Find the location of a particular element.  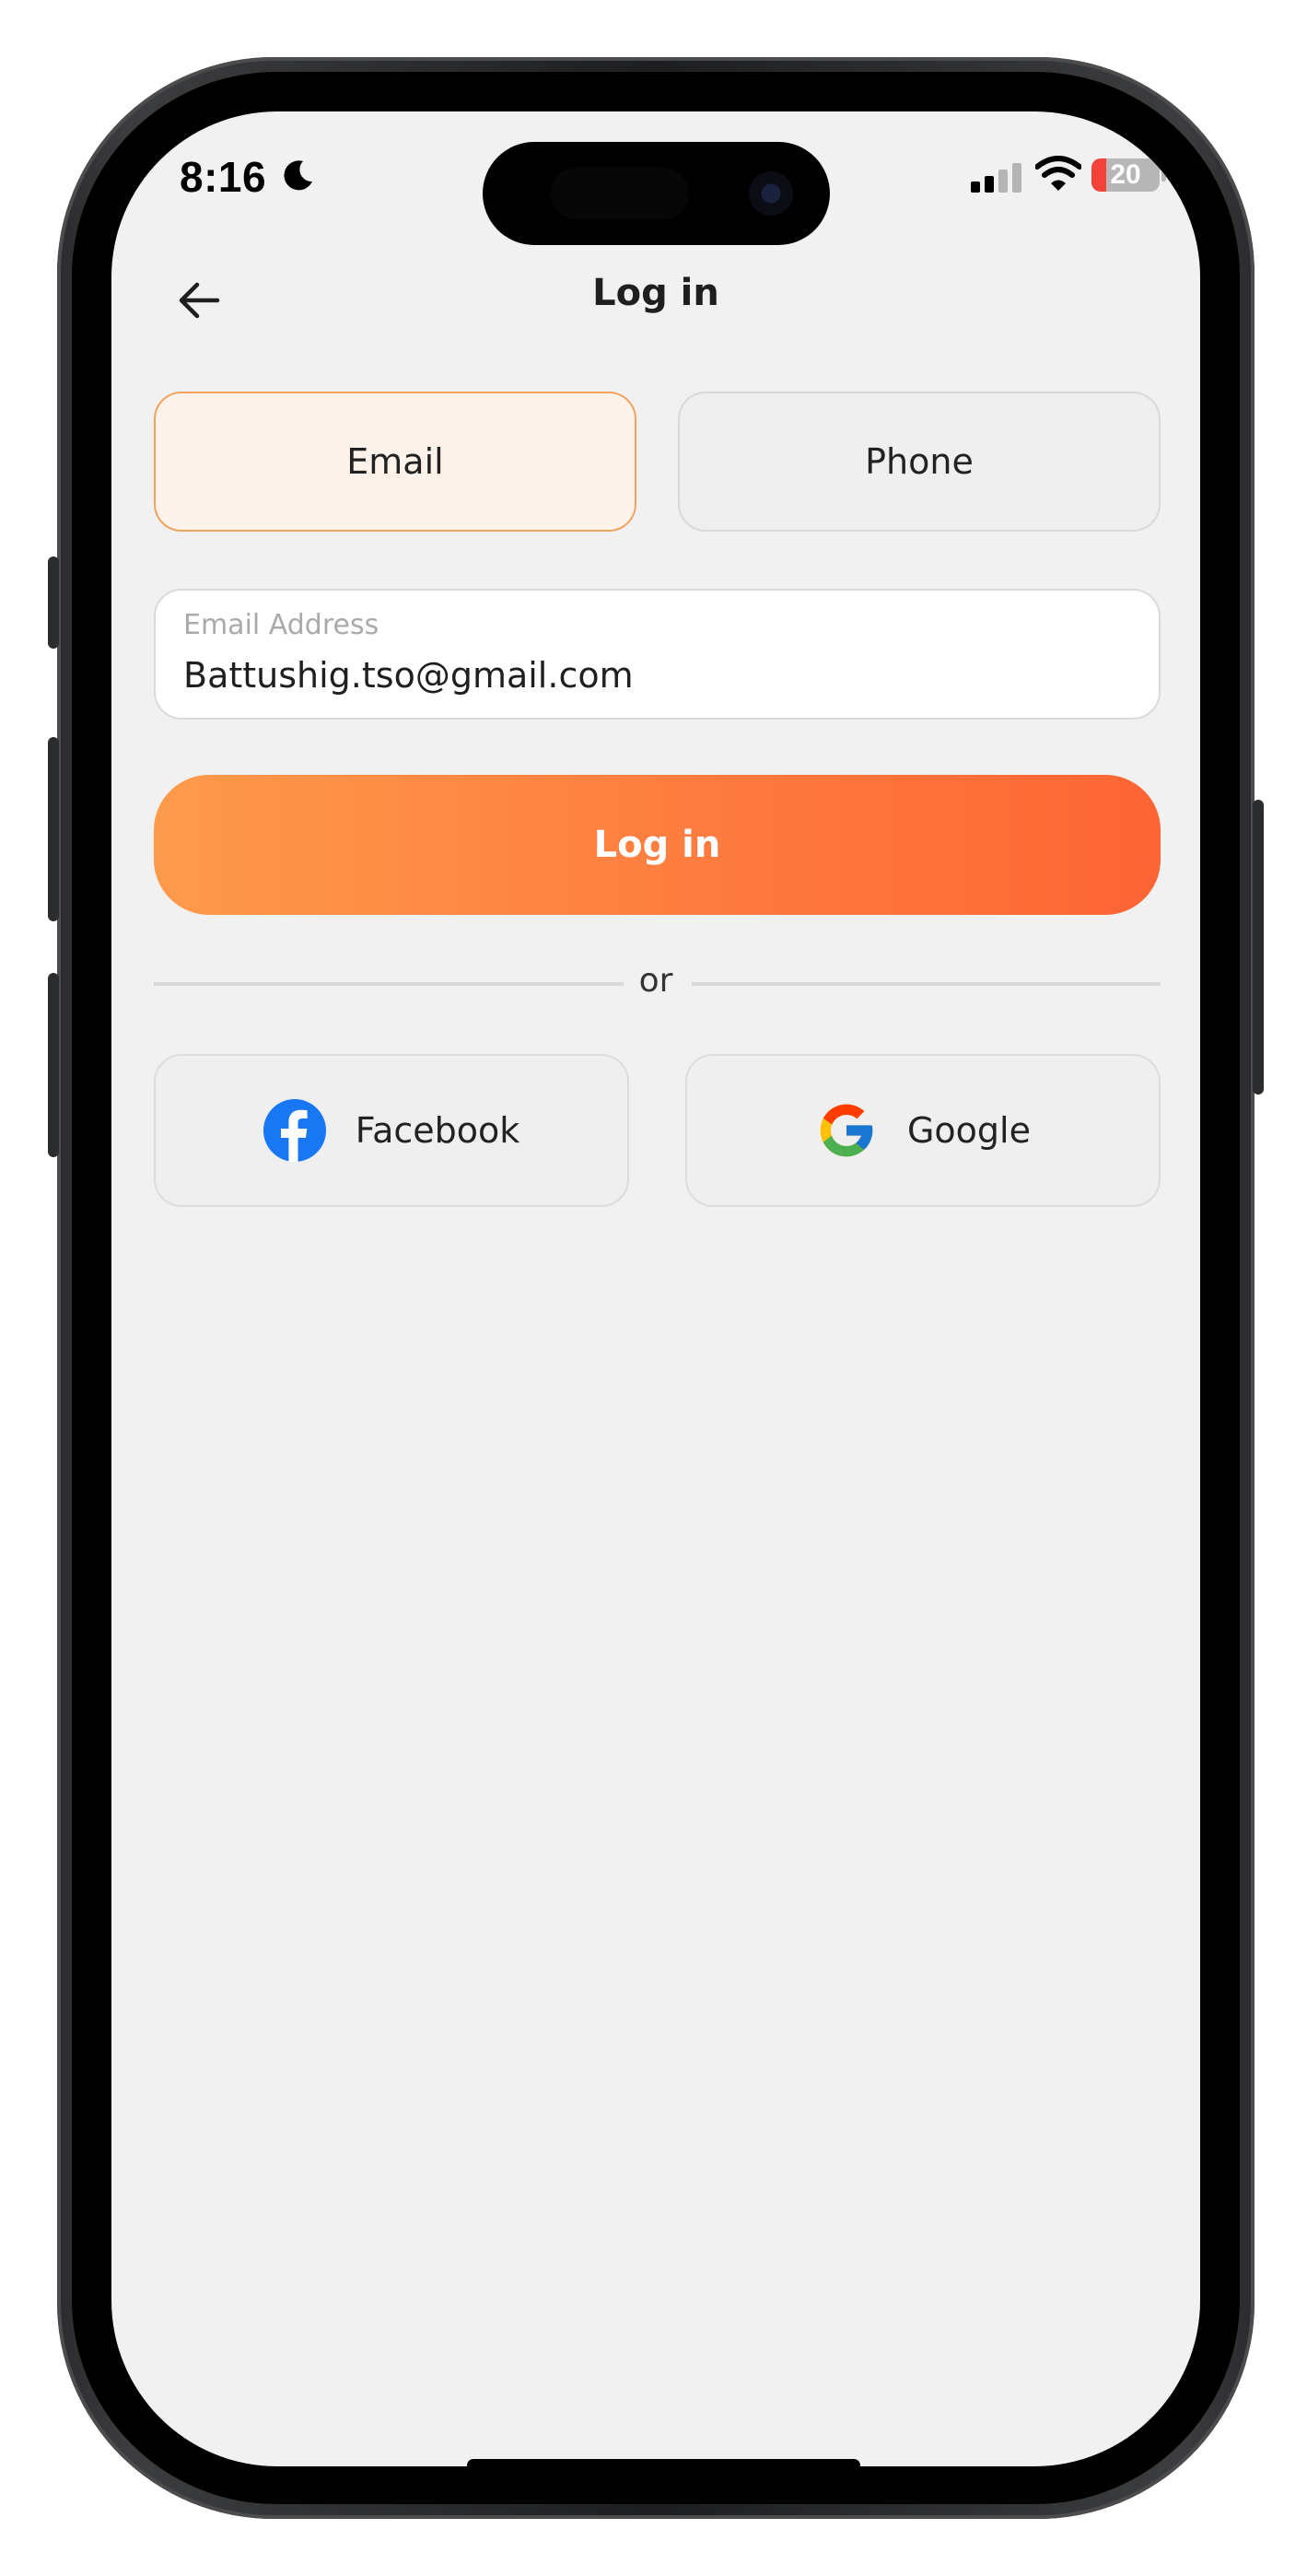

cellular-signal-icon is located at coordinates (996, 178).